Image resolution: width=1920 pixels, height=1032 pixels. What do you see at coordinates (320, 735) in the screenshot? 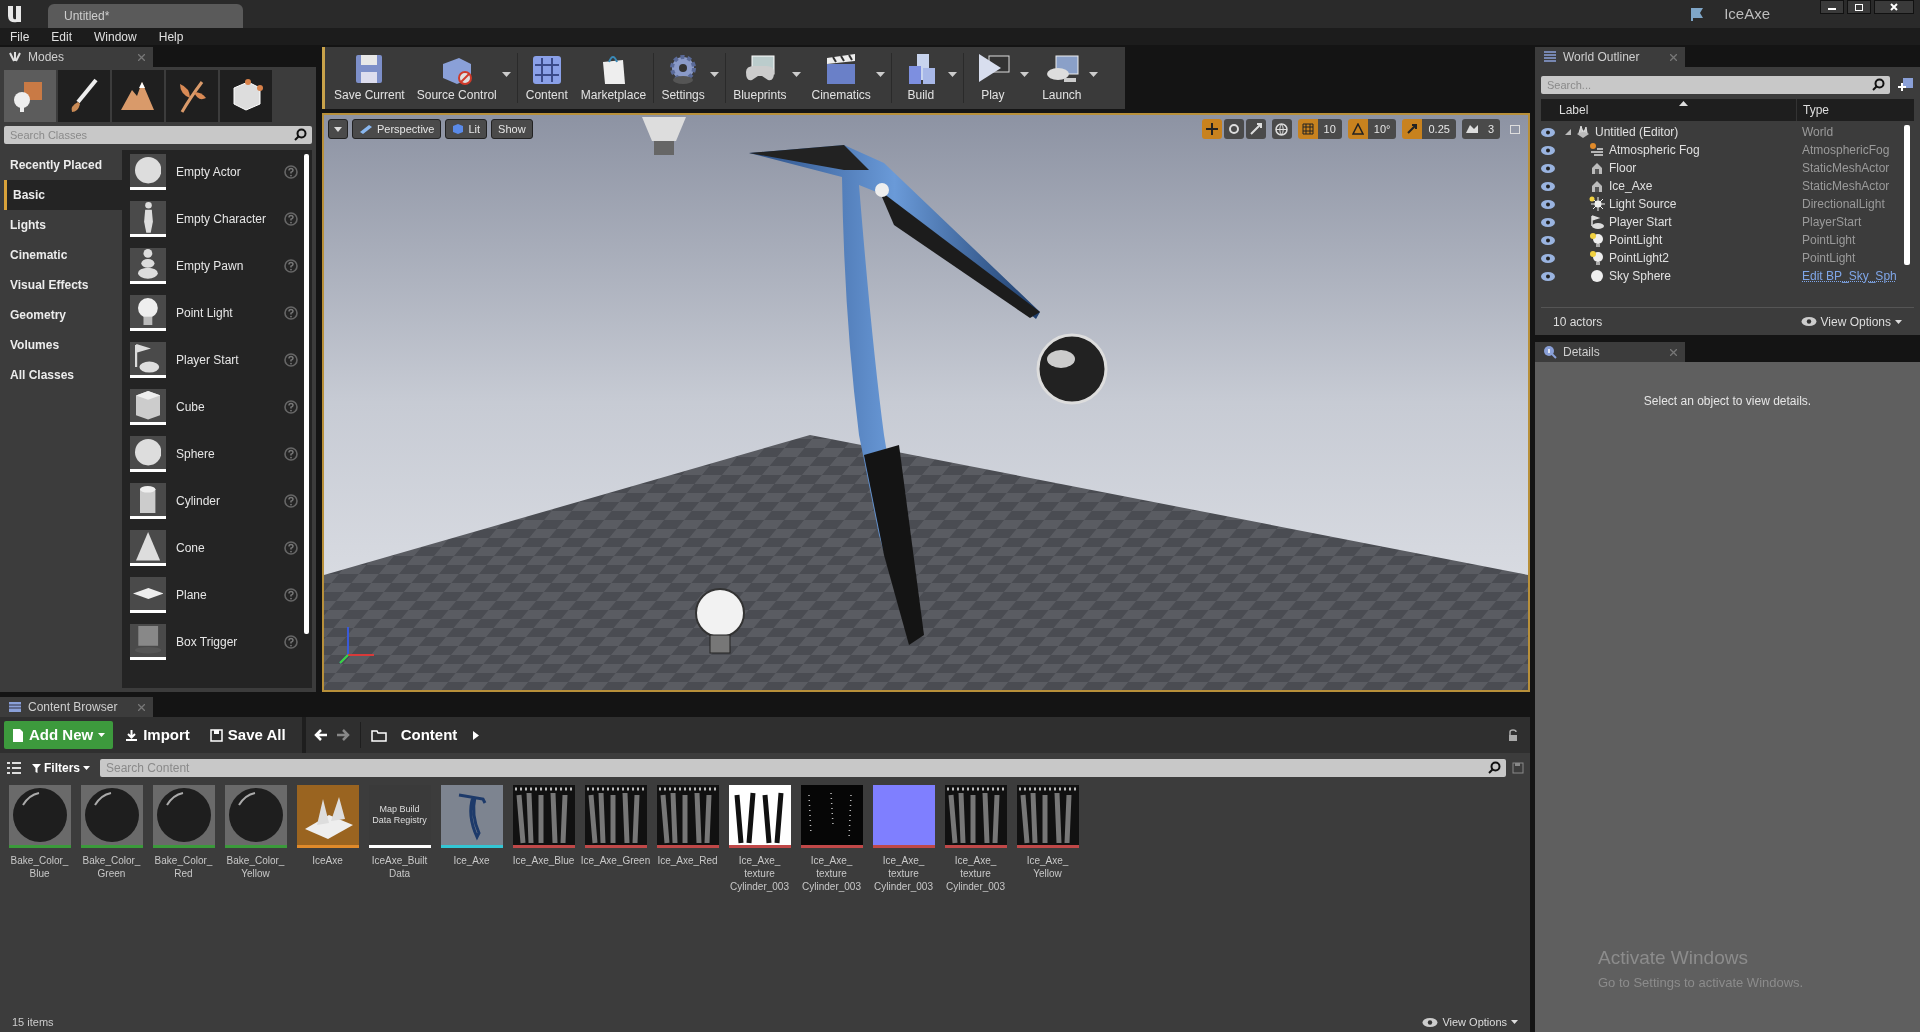
I see `back-arrow-icon` at bounding box center [320, 735].